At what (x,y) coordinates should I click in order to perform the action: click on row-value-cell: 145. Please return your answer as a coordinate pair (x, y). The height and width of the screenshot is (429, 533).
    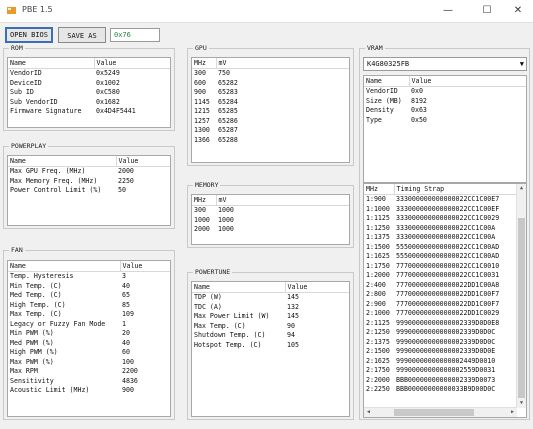
    Looking at the image, I should click on (317, 317).